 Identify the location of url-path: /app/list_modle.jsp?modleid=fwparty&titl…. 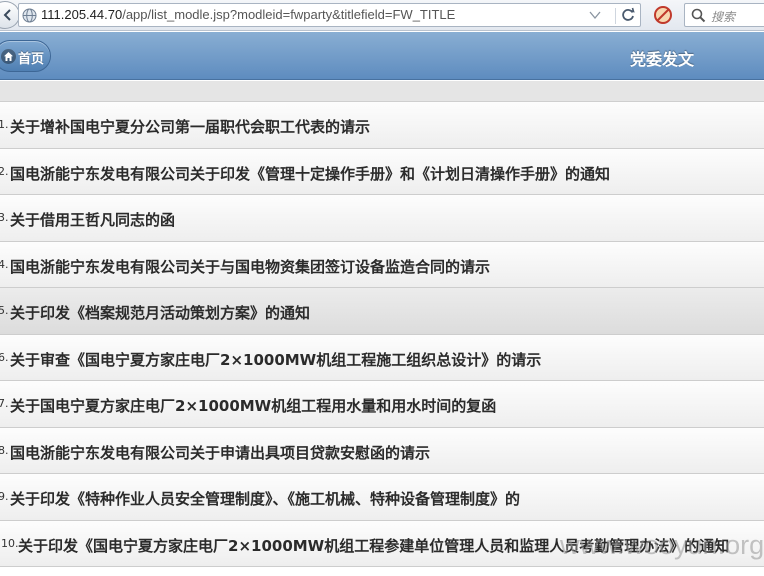
(289, 14).